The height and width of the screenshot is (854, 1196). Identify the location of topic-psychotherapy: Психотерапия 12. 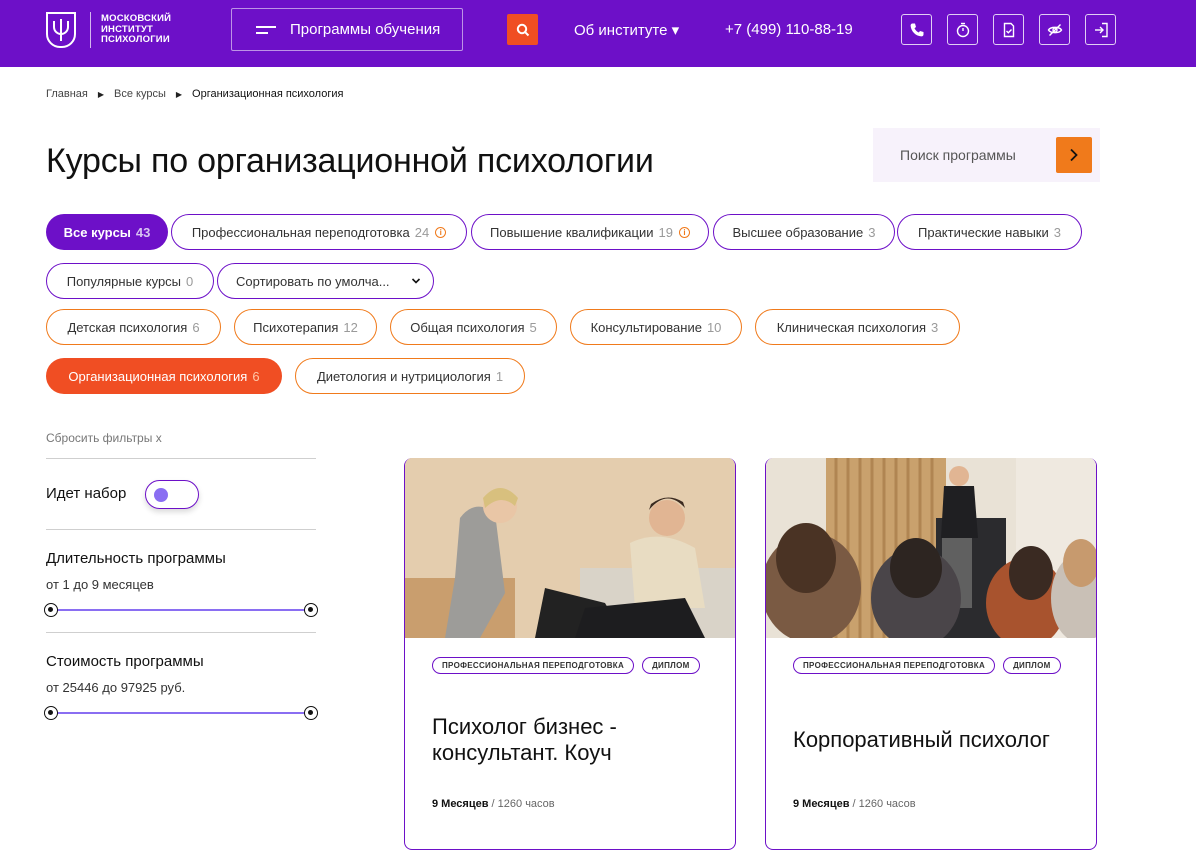
(305, 327).